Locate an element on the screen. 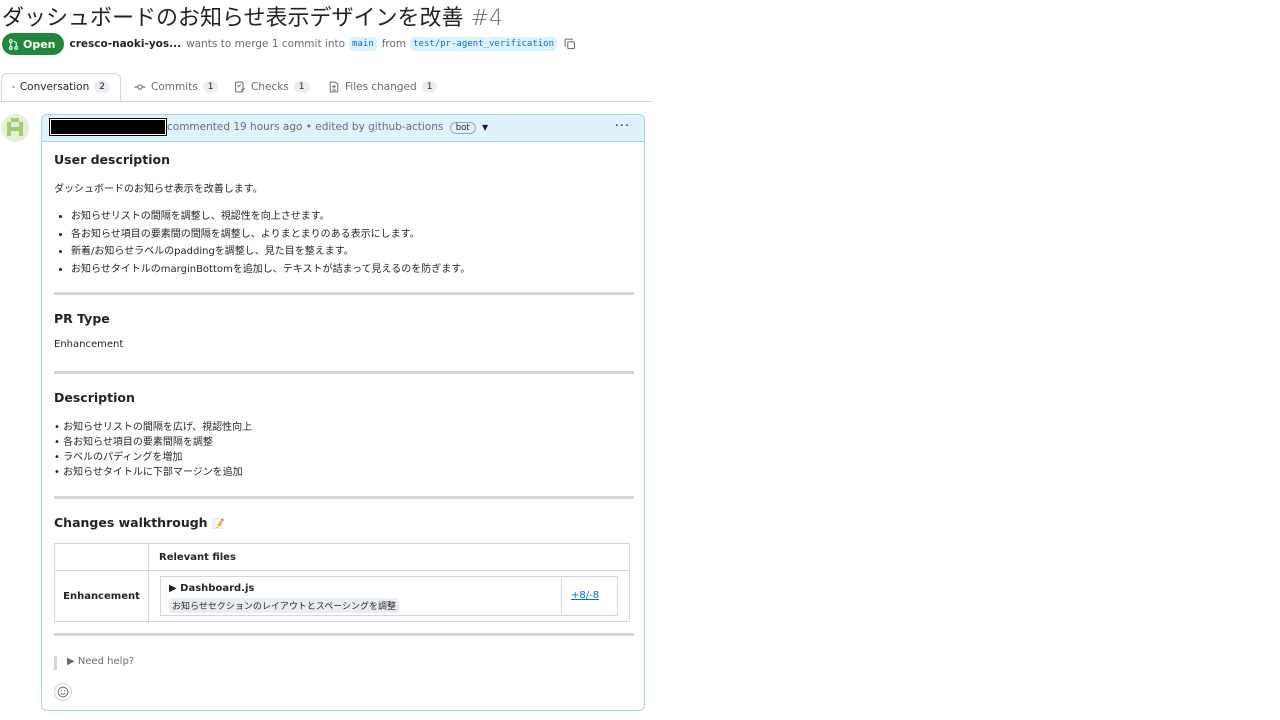 This screenshot has height=720, width=1280. copy-icon is located at coordinates (570, 44).